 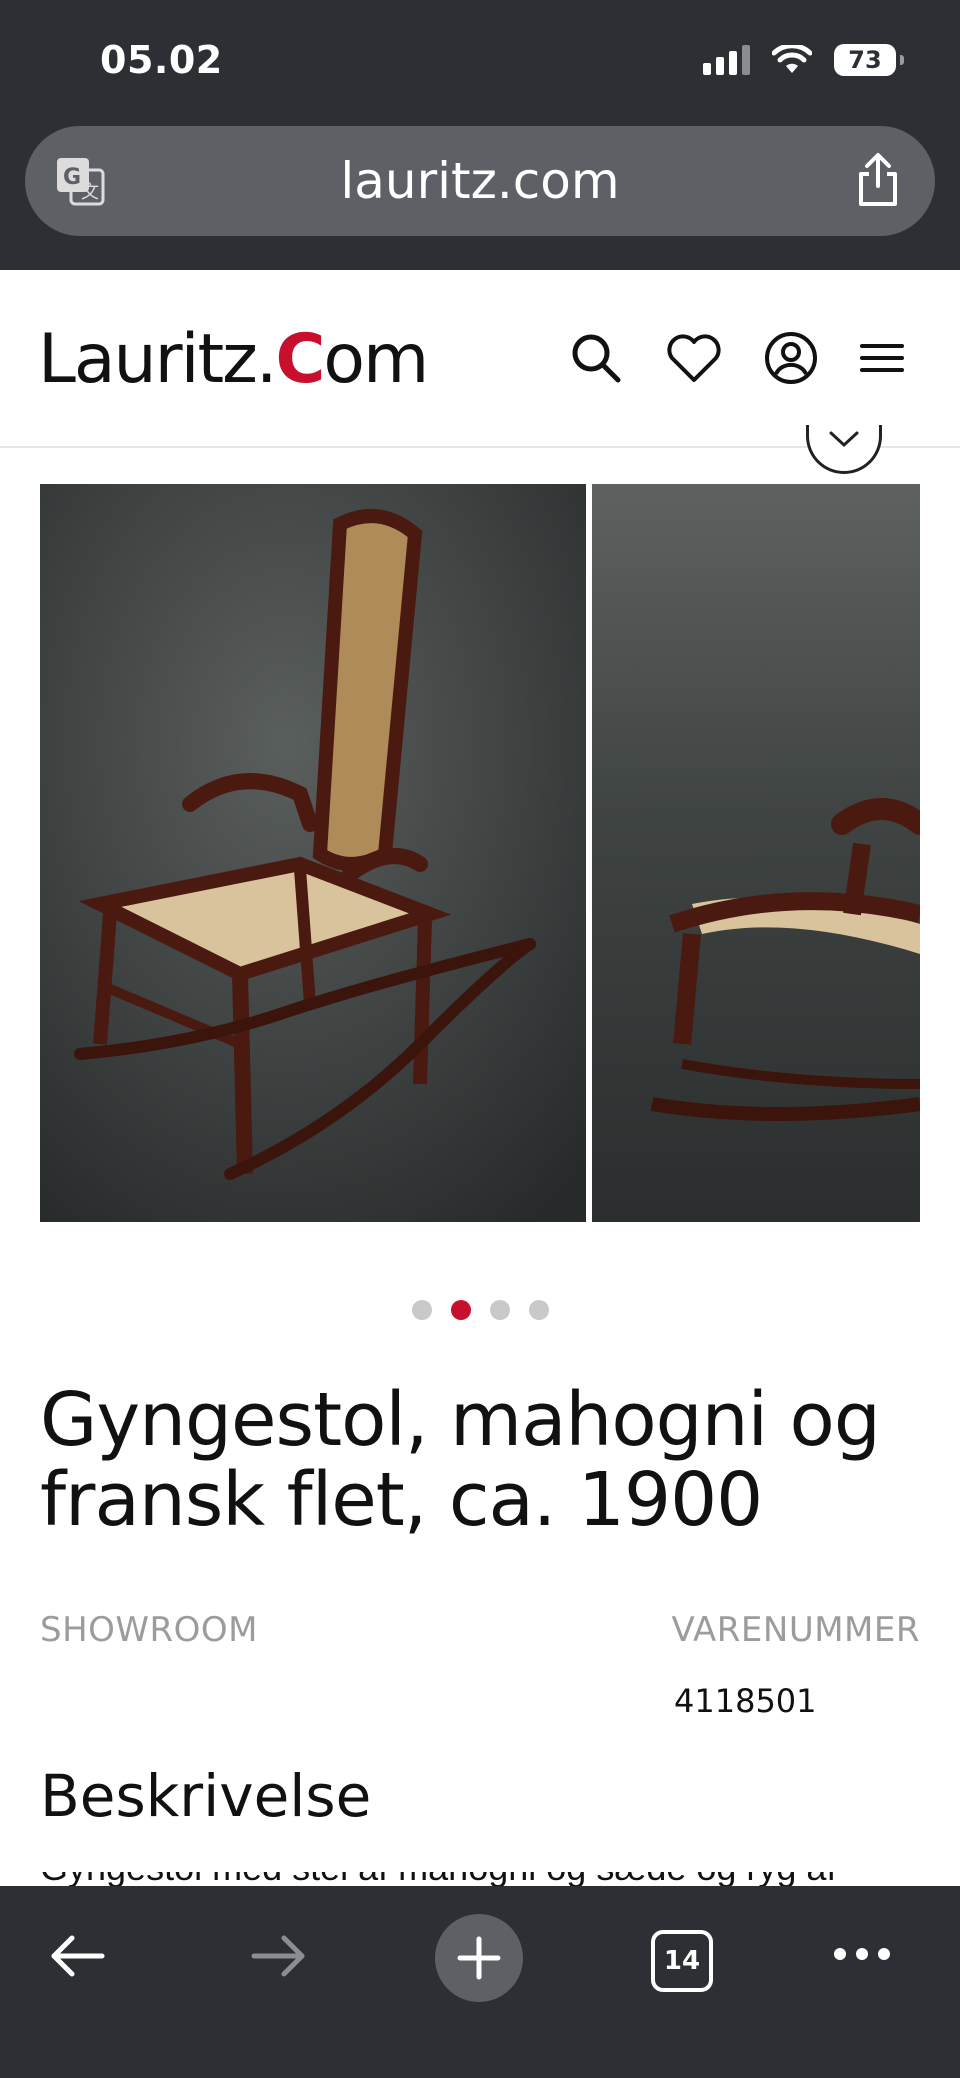 I want to click on logo-c-mark: C, so click(x=300, y=359).